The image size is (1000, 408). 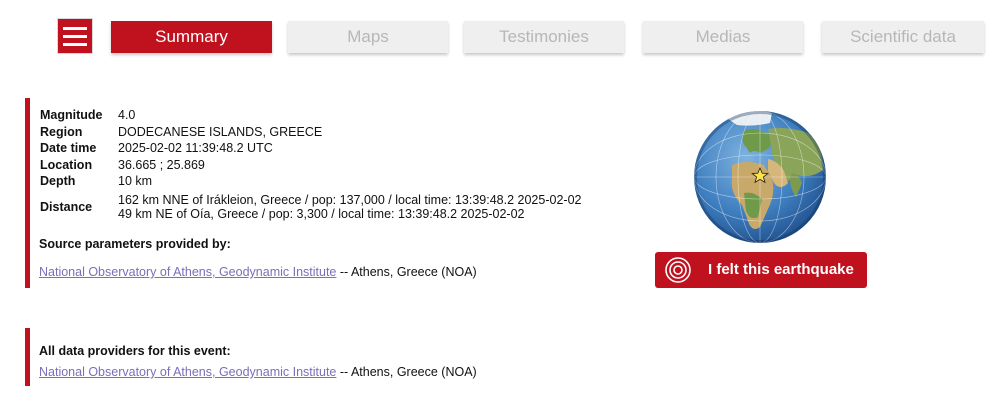 What do you see at coordinates (903, 37) in the screenshot?
I see `tab-scientific-data: Scientific data` at bounding box center [903, 37].